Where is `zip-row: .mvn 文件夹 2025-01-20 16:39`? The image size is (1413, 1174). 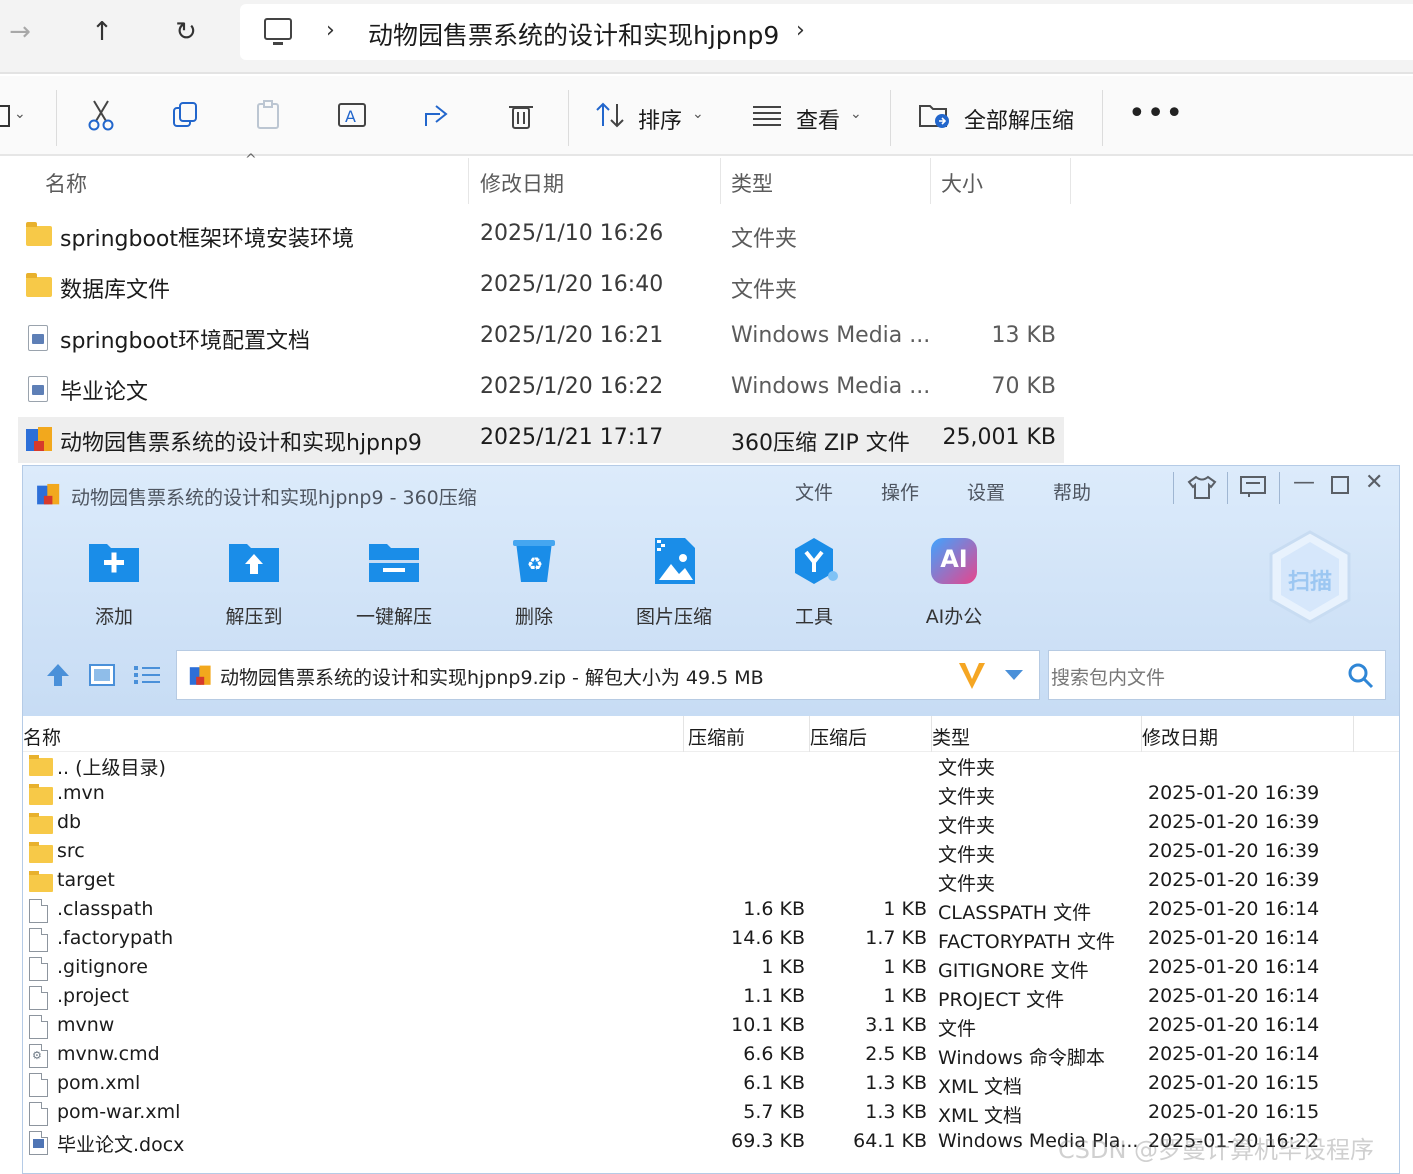
zip-row: .mvn 文件夹 2025-01-20 16:39 is located at coordinates (711, 795).